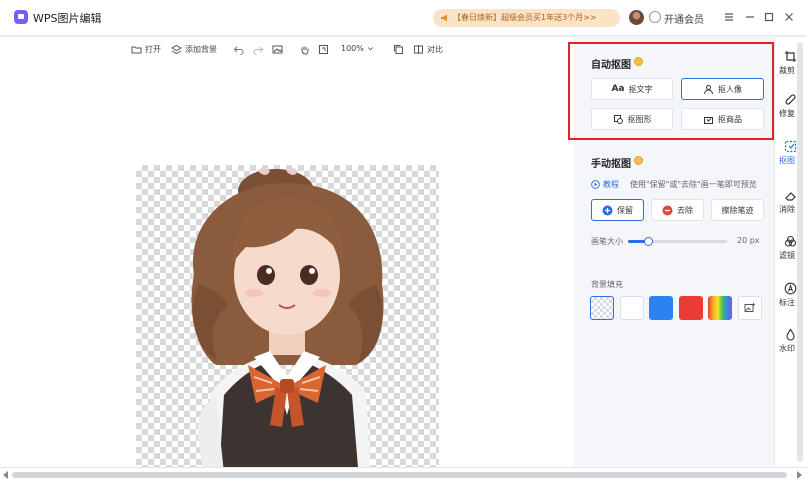  Describe the element at coordinates (611, 184) in the screenshot. I see `tutorial-label: 教程` at that location.